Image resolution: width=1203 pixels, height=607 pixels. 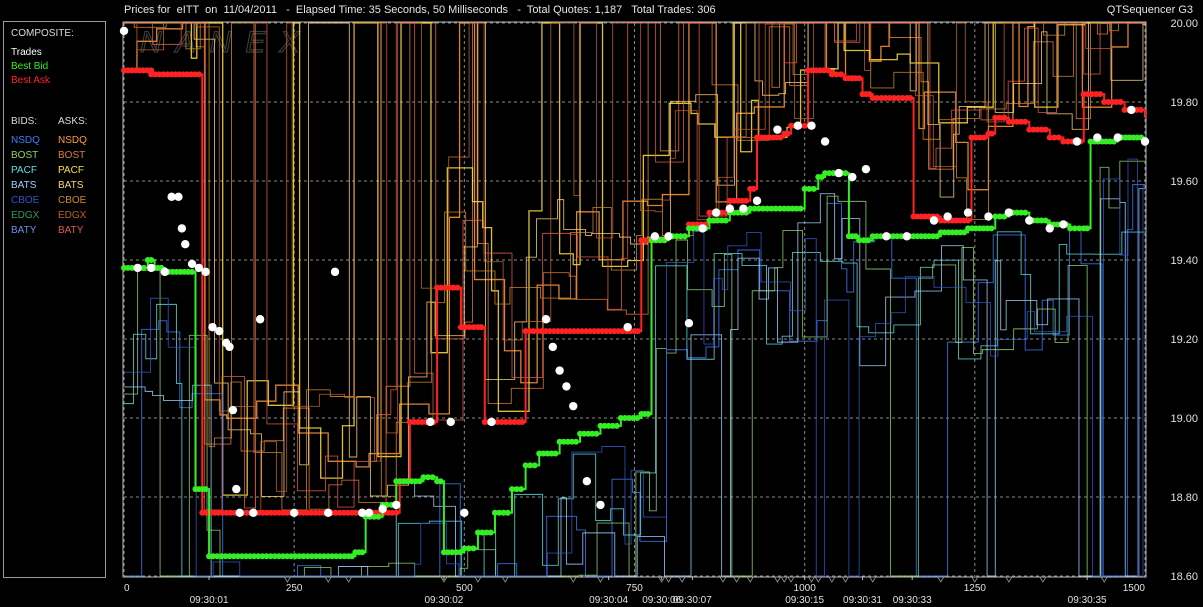 I want to click on time-tick-label: 09:30:15, so click(x=804, y=600).